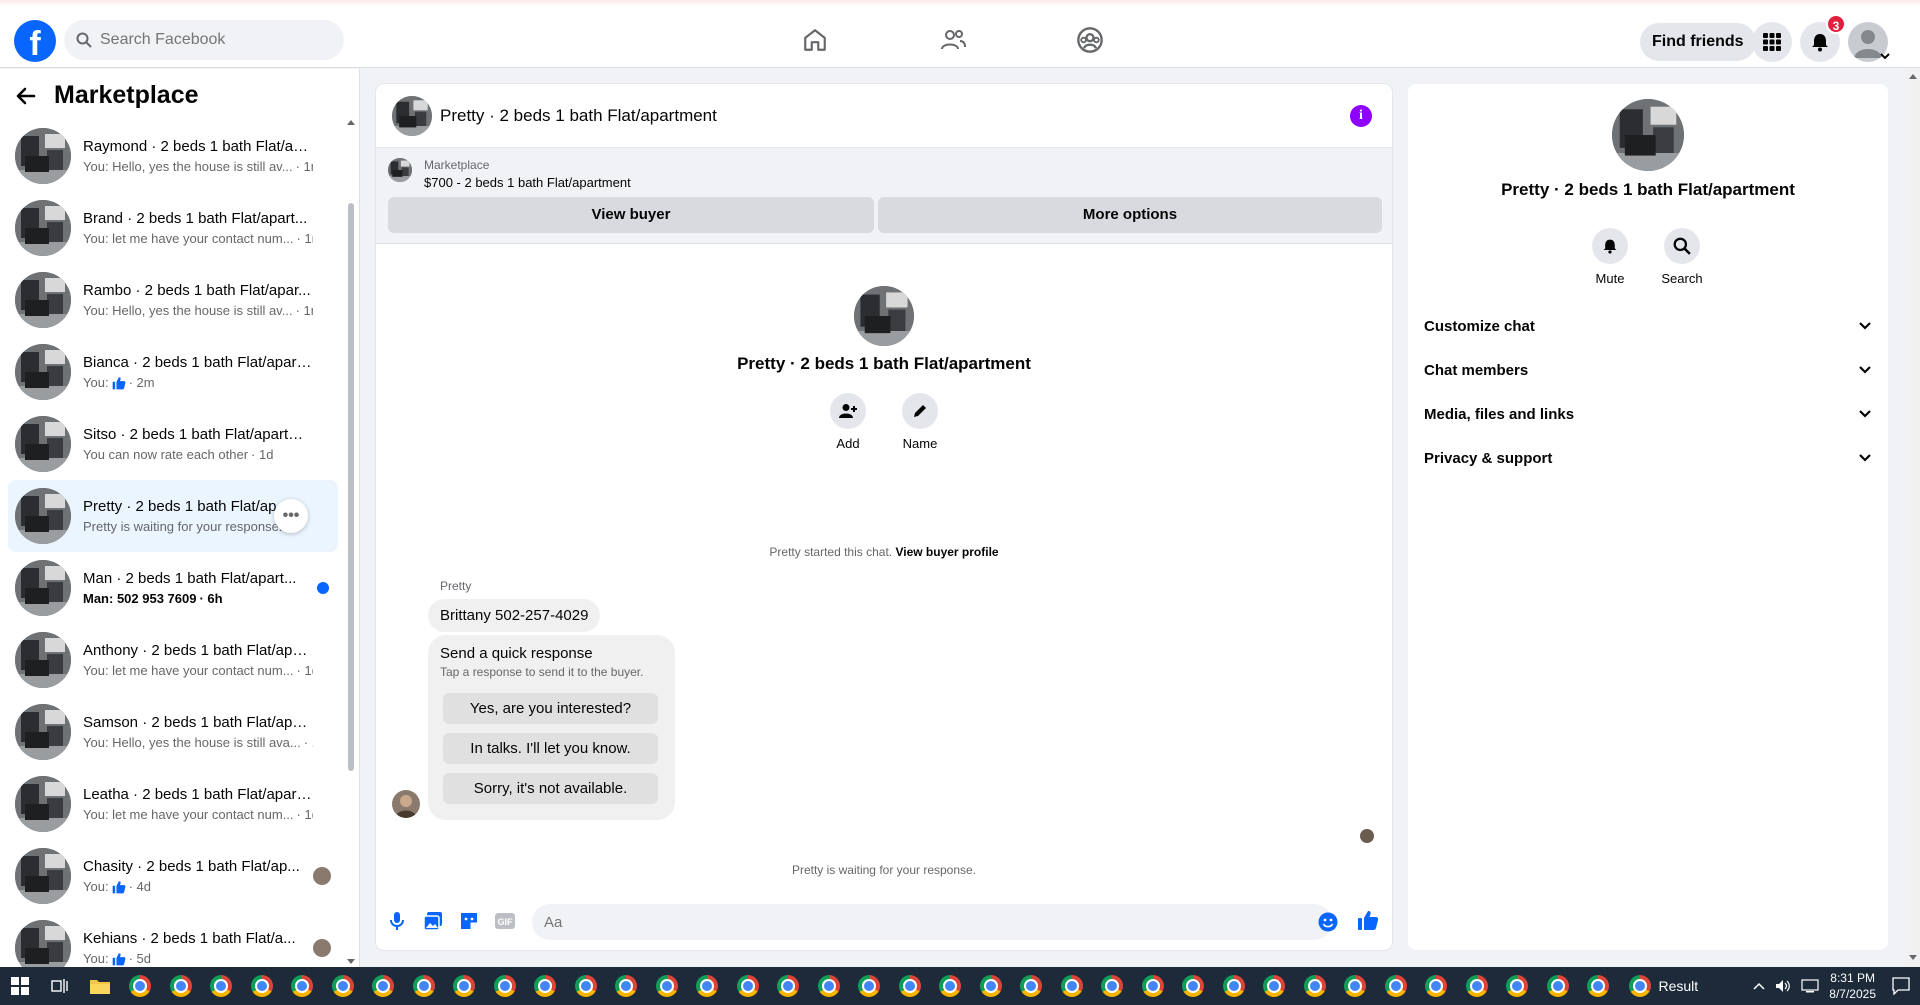  What do you see at coordinates (1361, 116) in the screenshot?
I see `info-icon: i` at bounding box center [1361, 116].